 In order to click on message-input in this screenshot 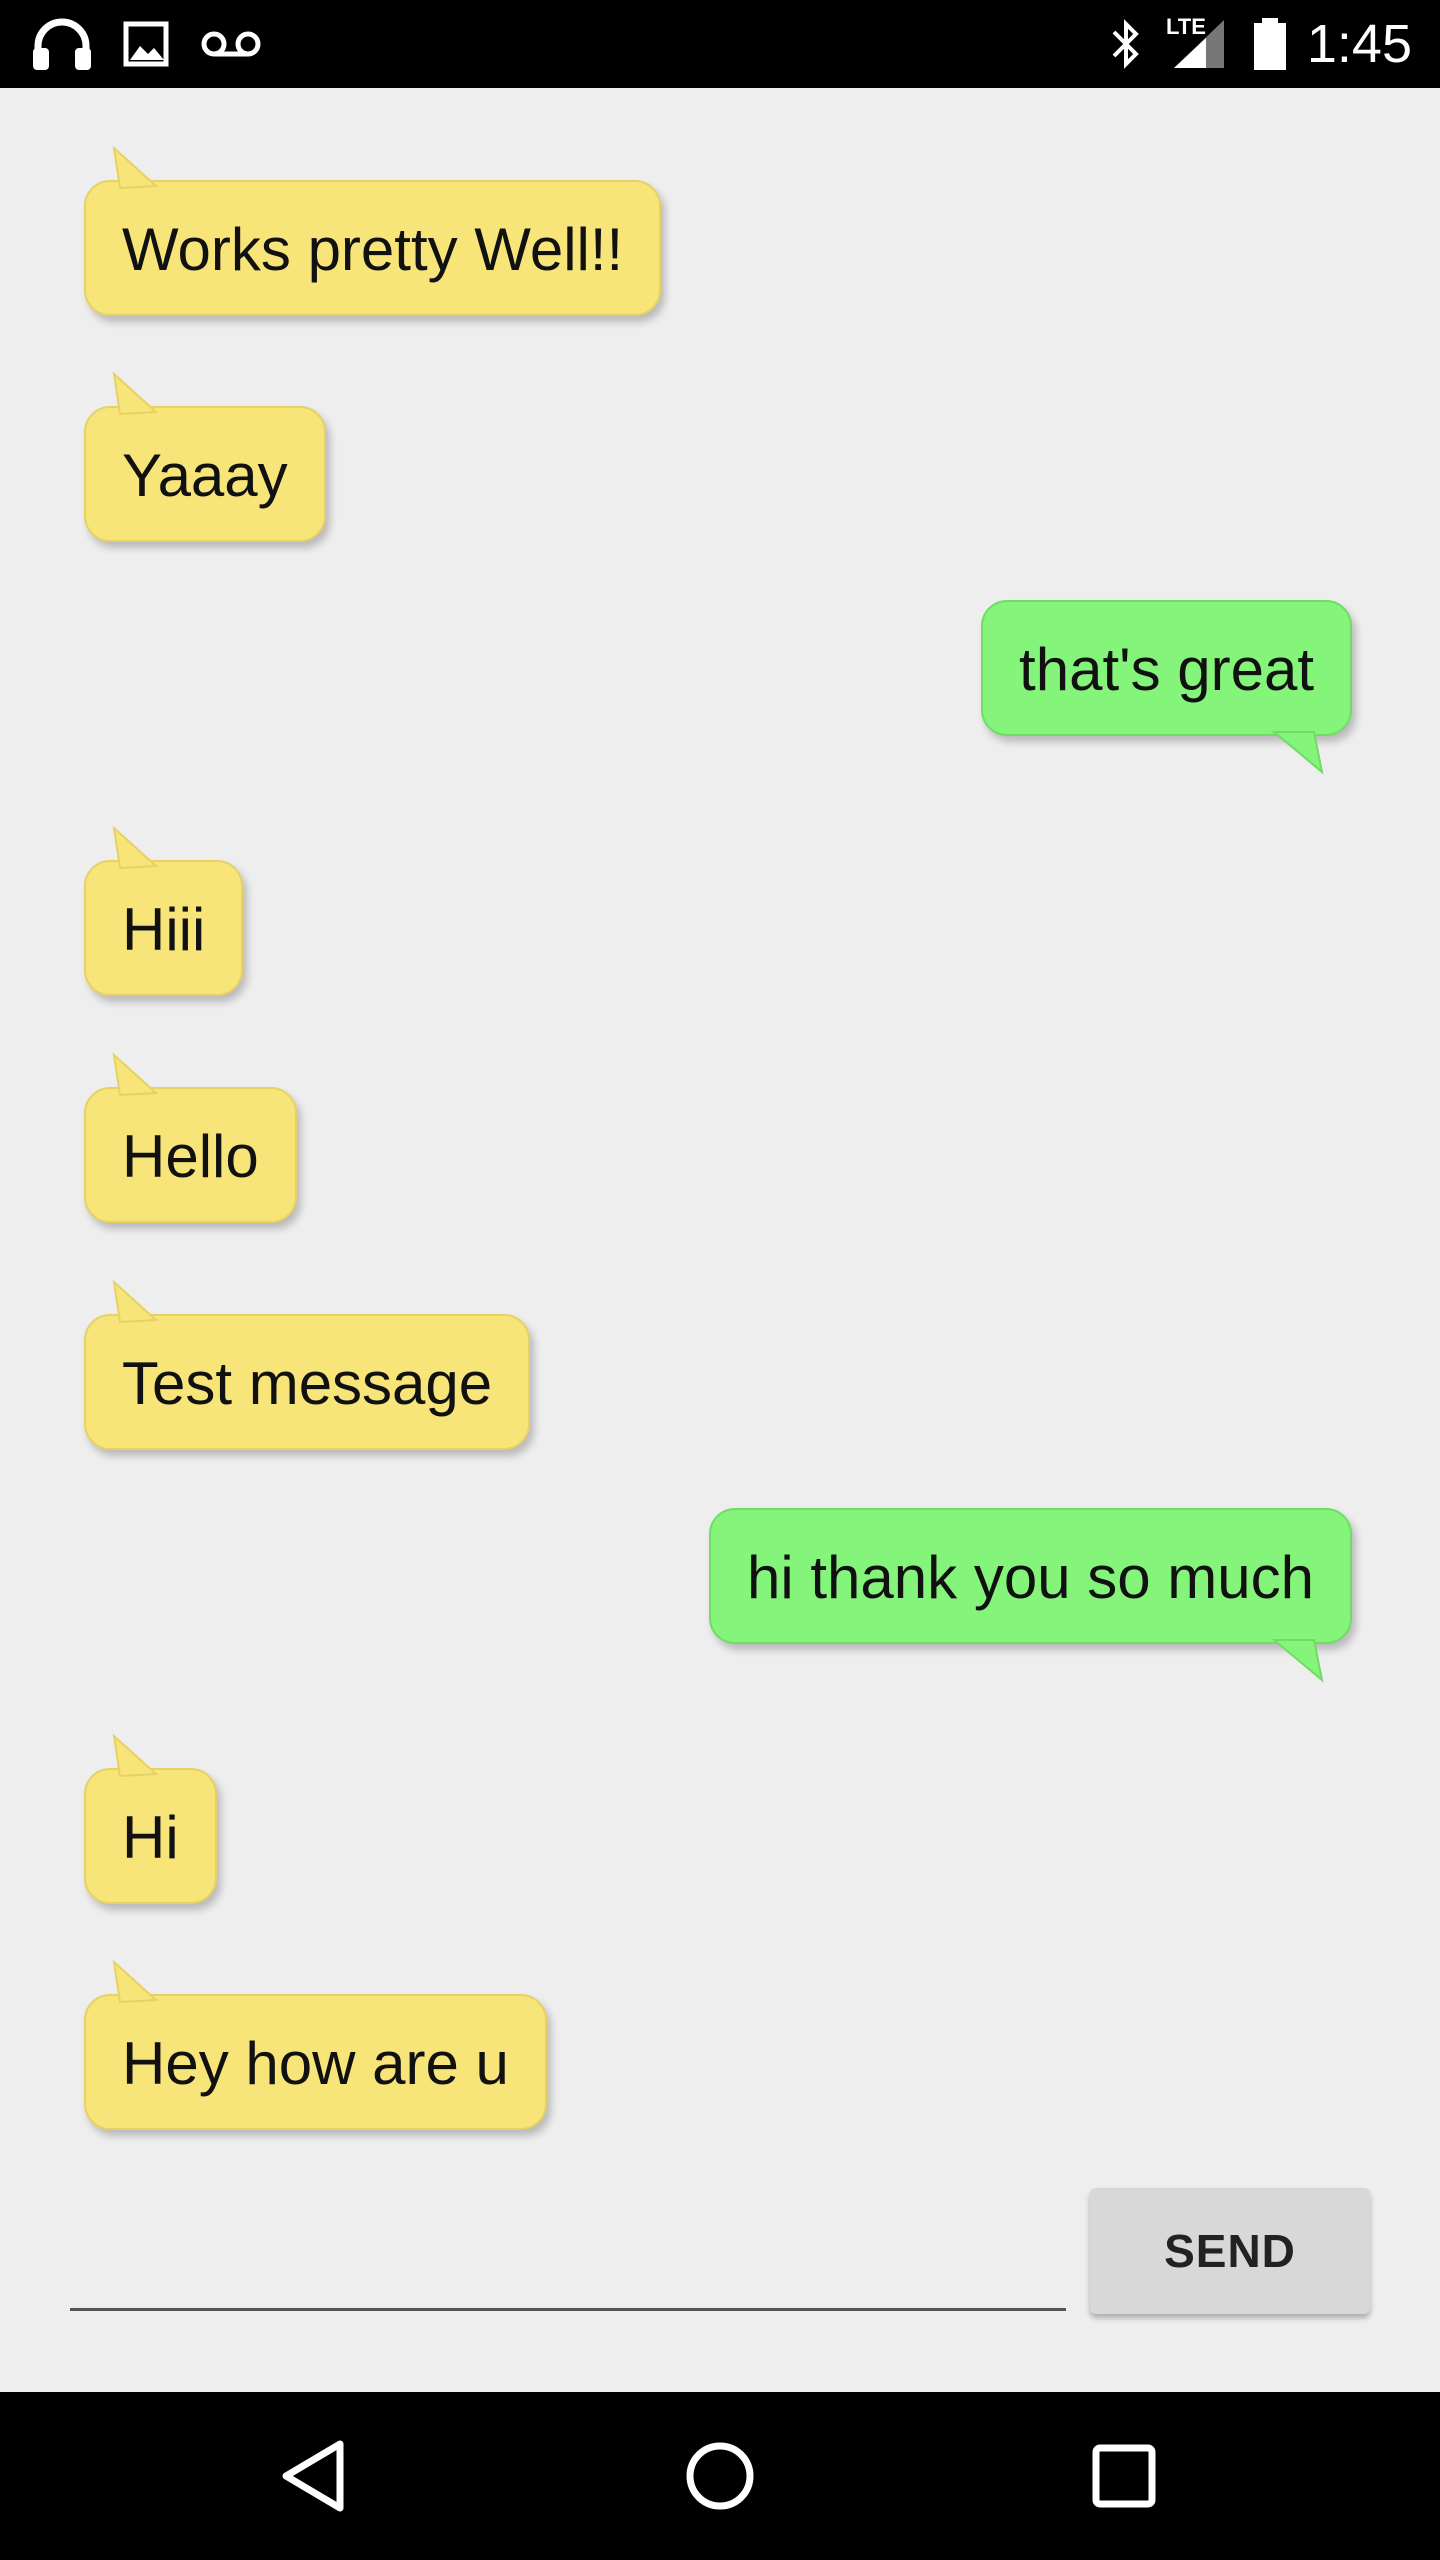, I will do `click(568, 2253)`.